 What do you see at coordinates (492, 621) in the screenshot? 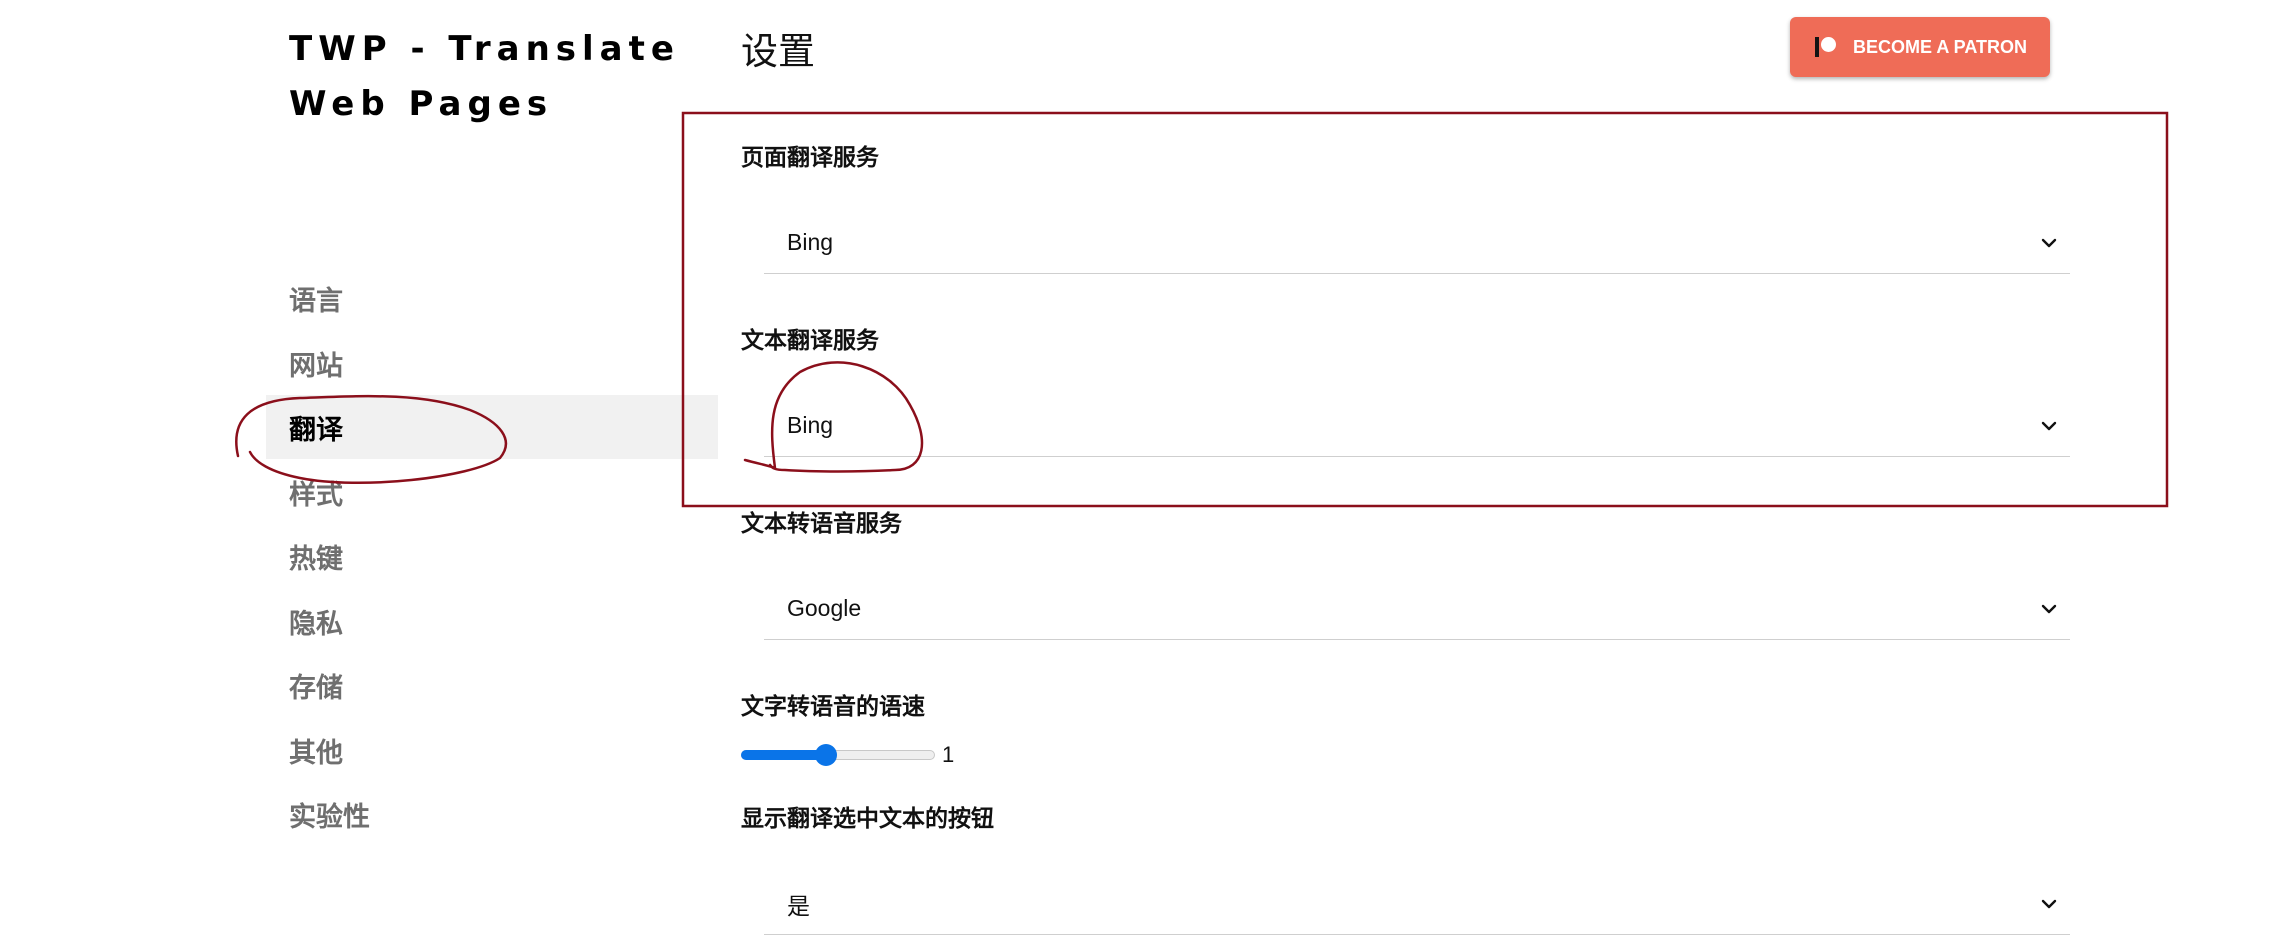
I see `sidebar-item-privacy: 隐私` at bounding box center [492, 621].